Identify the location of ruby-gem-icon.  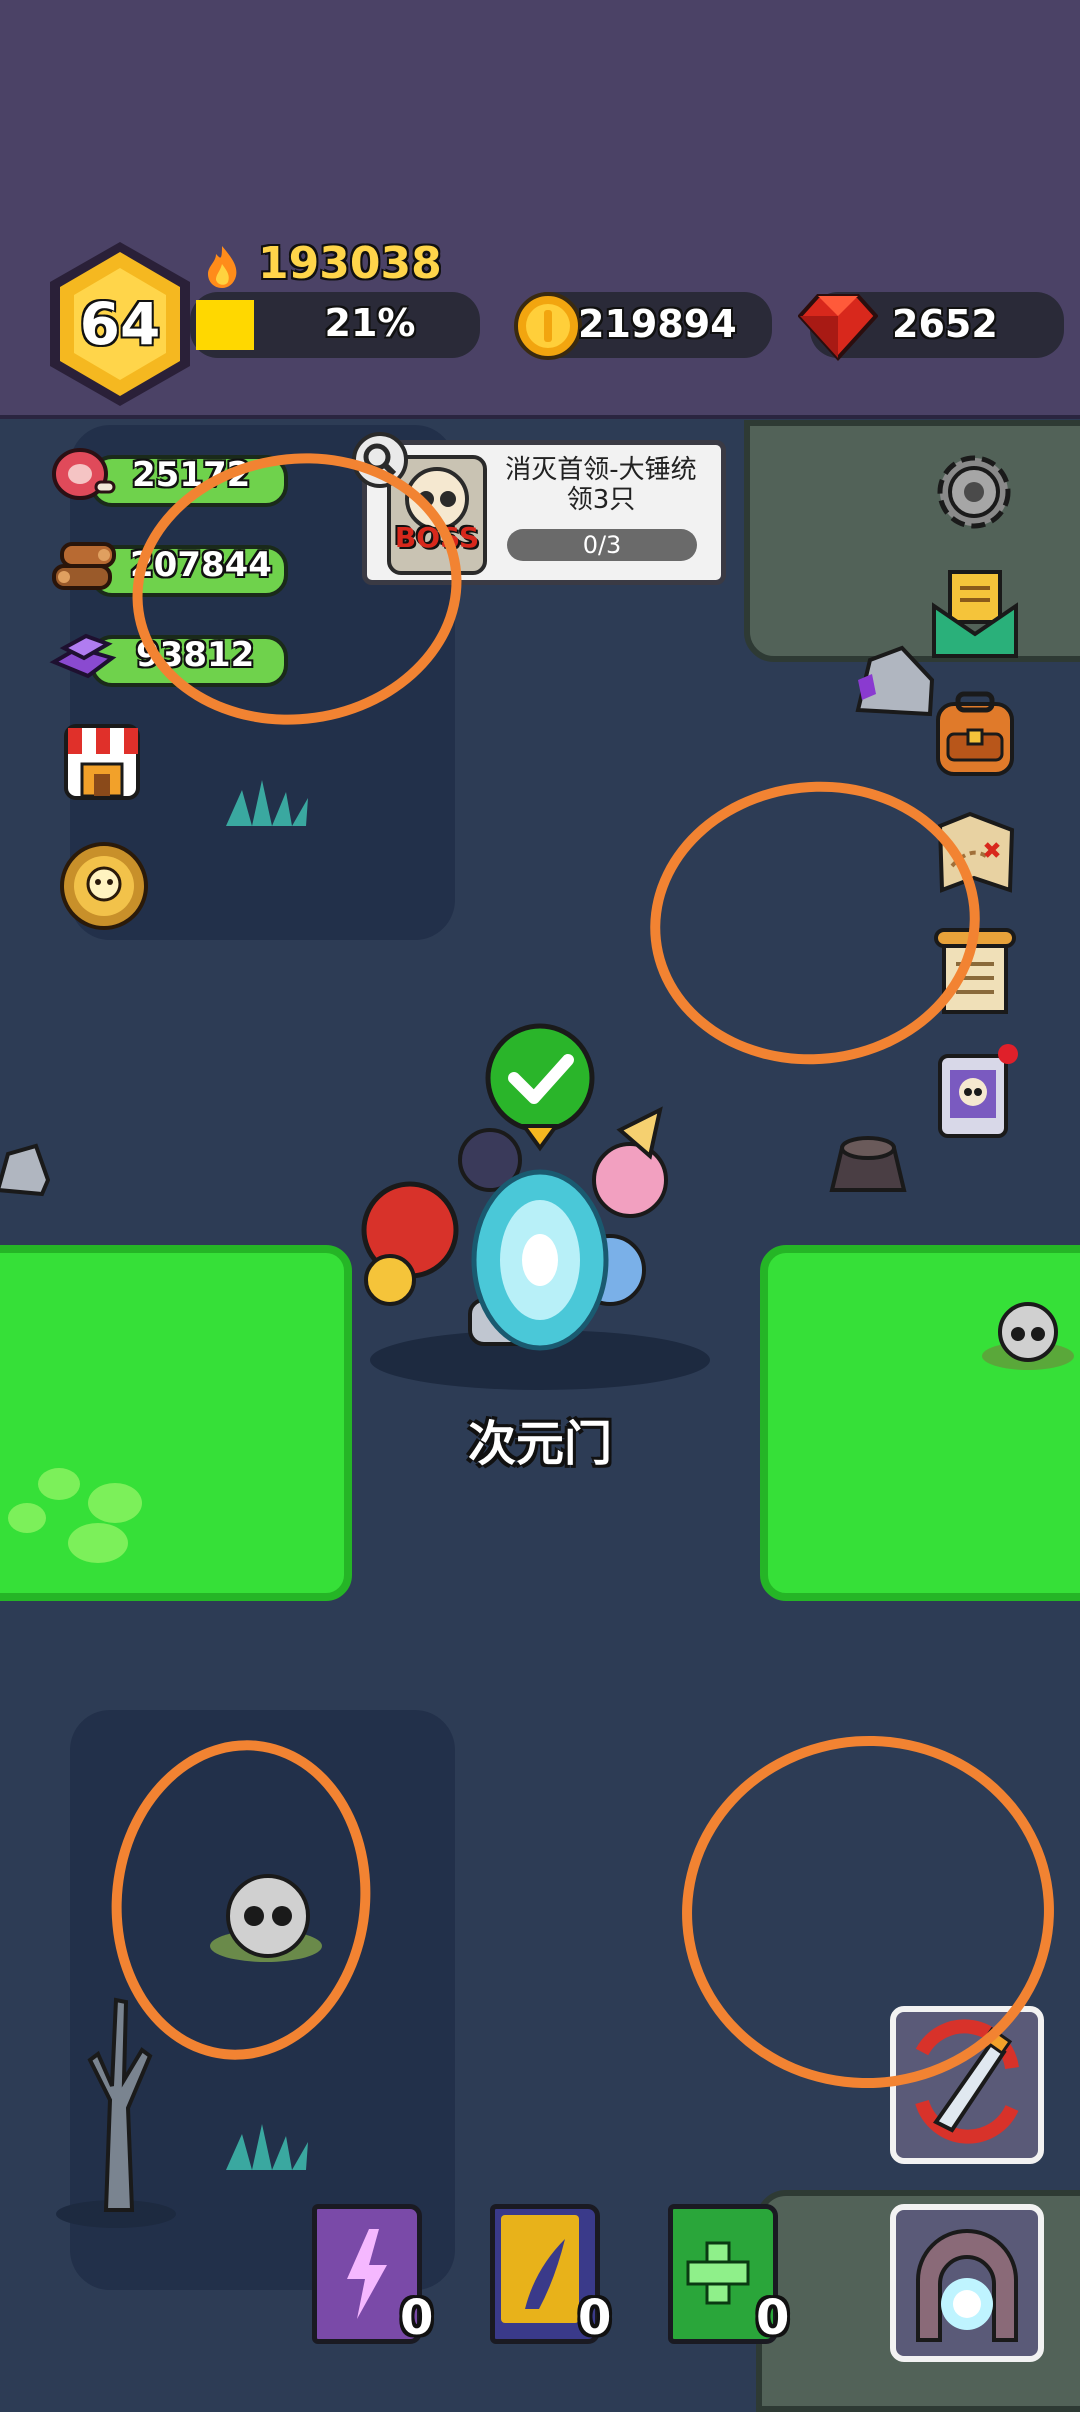
(838, 327).